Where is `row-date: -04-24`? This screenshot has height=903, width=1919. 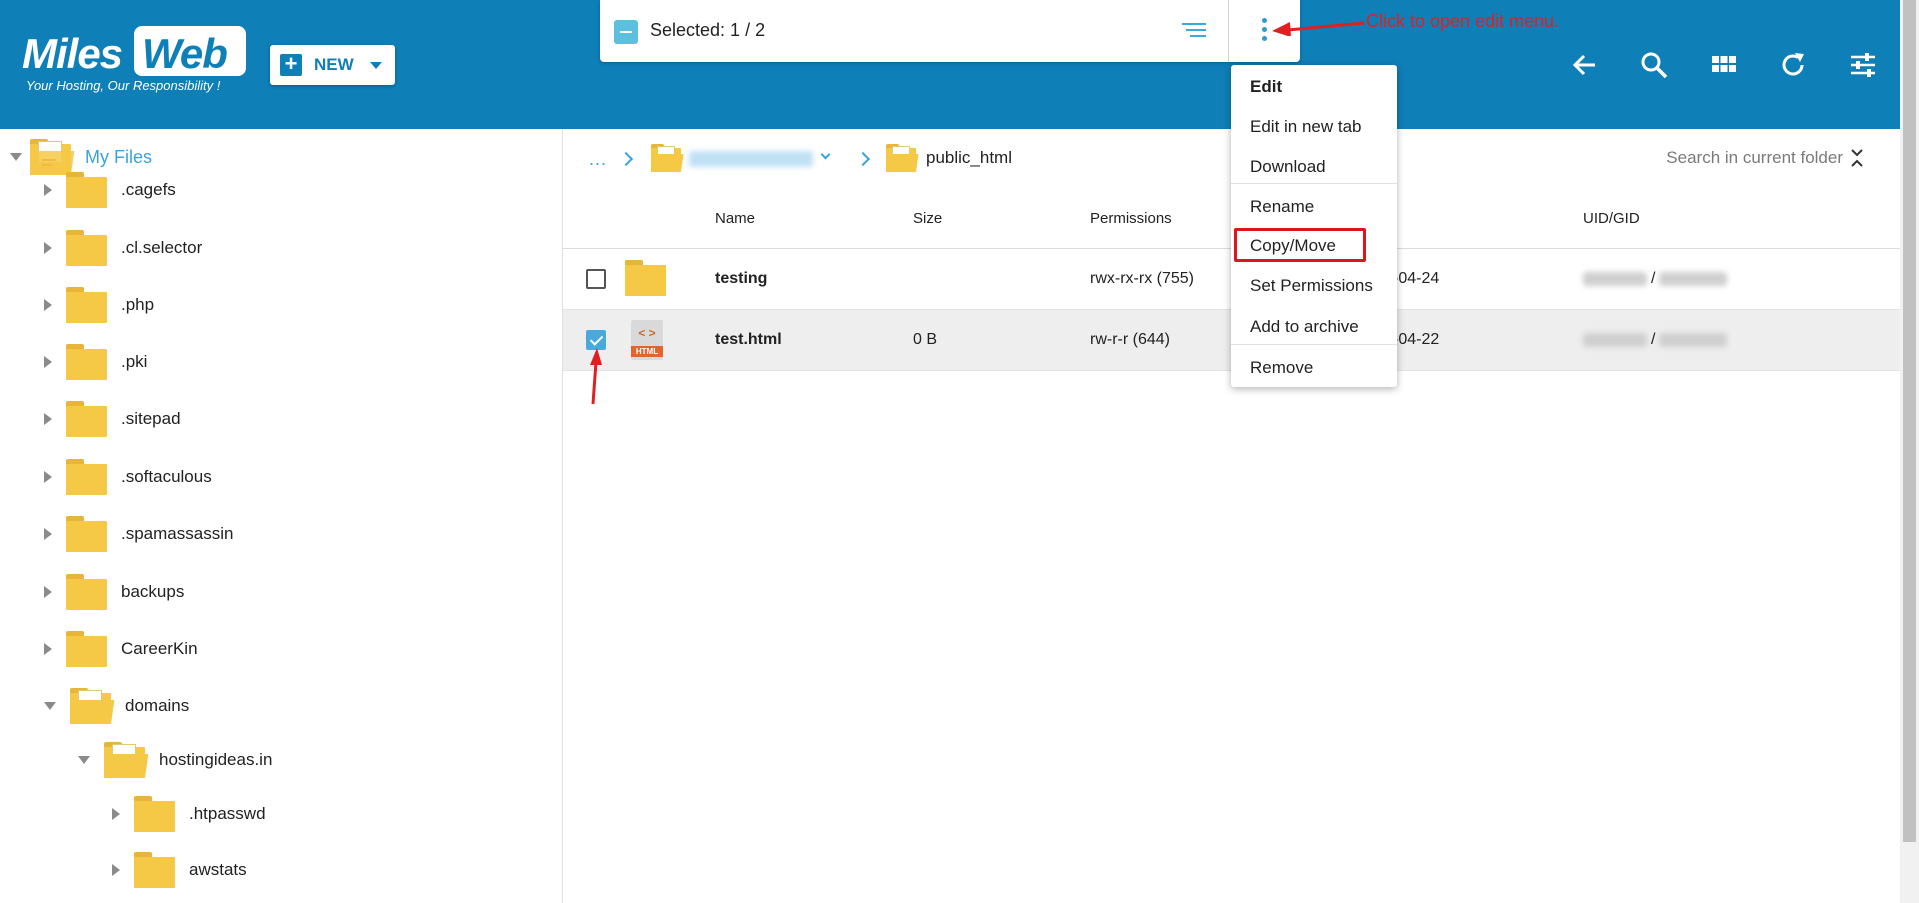
row-date: -04-24 is located at coordinates (1416, 278).